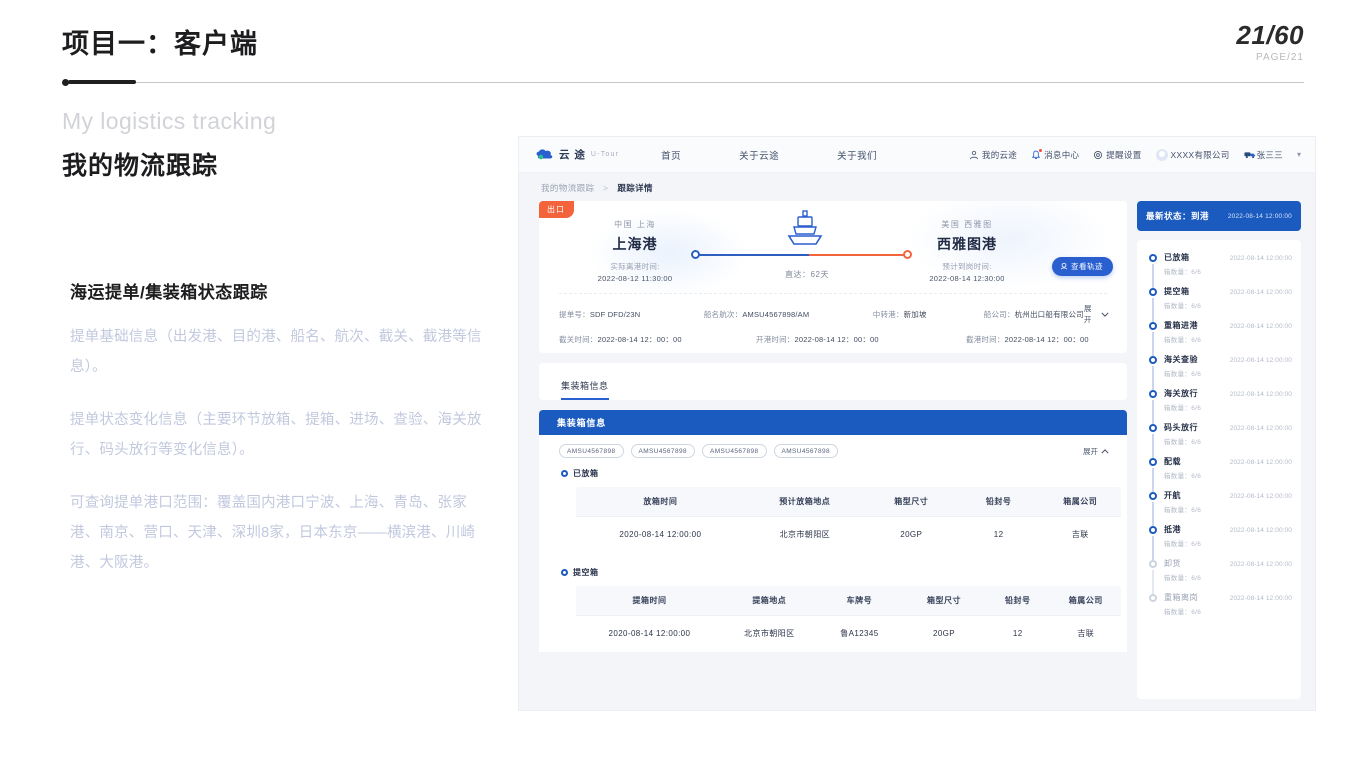 This screenshot has width=1366, height=768. I want to click on timeline-item: 提空箱 2022-08-14 12:00:00 箱数量：6/6, so click(1220, 304).